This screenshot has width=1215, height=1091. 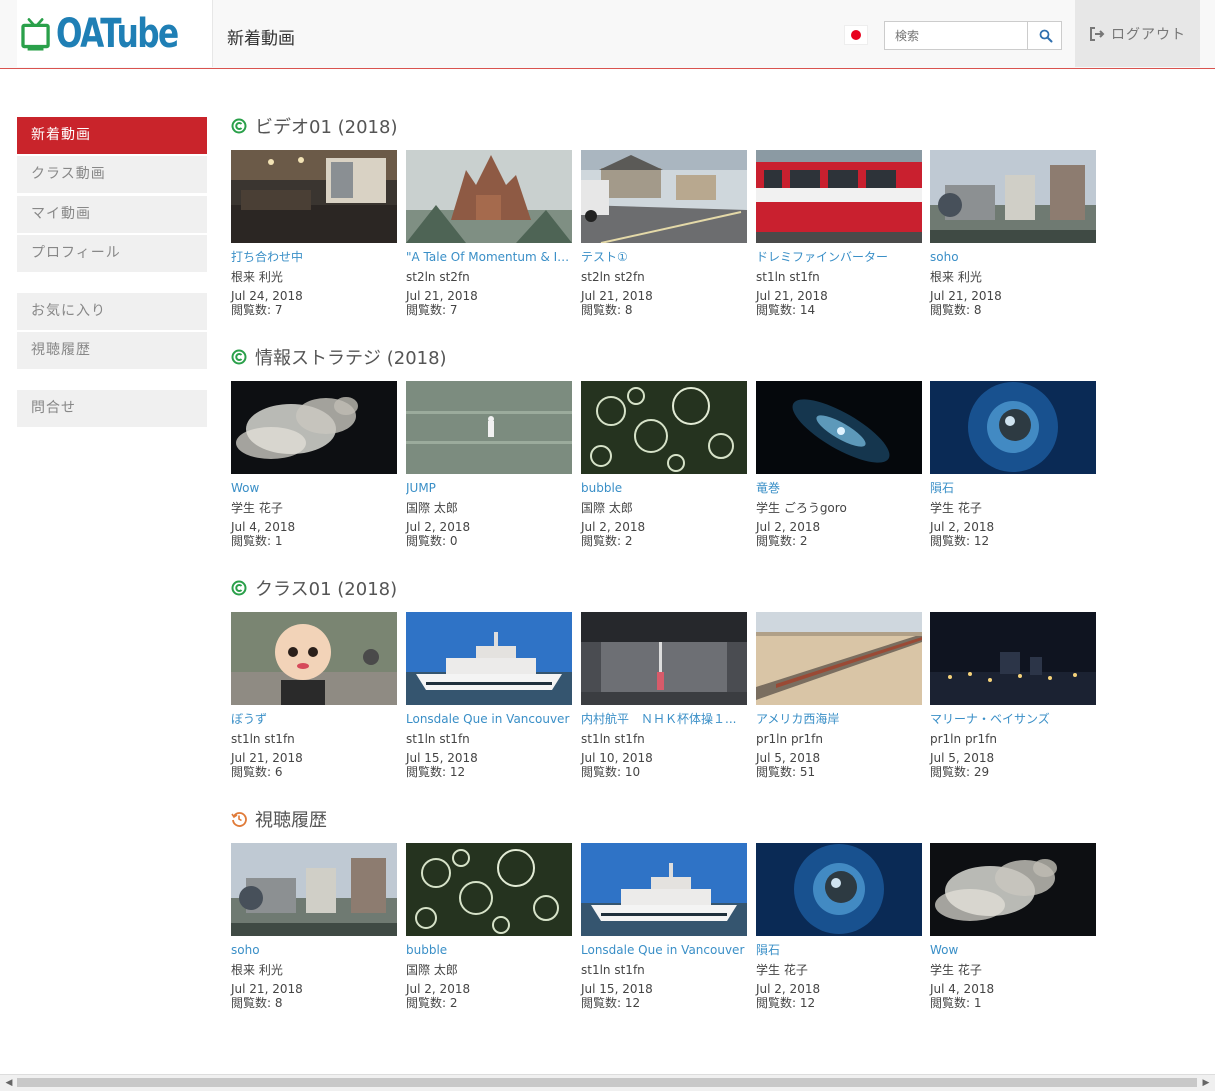 I want to click on logout-button: ログアウト, so click(x=1137, y=33).